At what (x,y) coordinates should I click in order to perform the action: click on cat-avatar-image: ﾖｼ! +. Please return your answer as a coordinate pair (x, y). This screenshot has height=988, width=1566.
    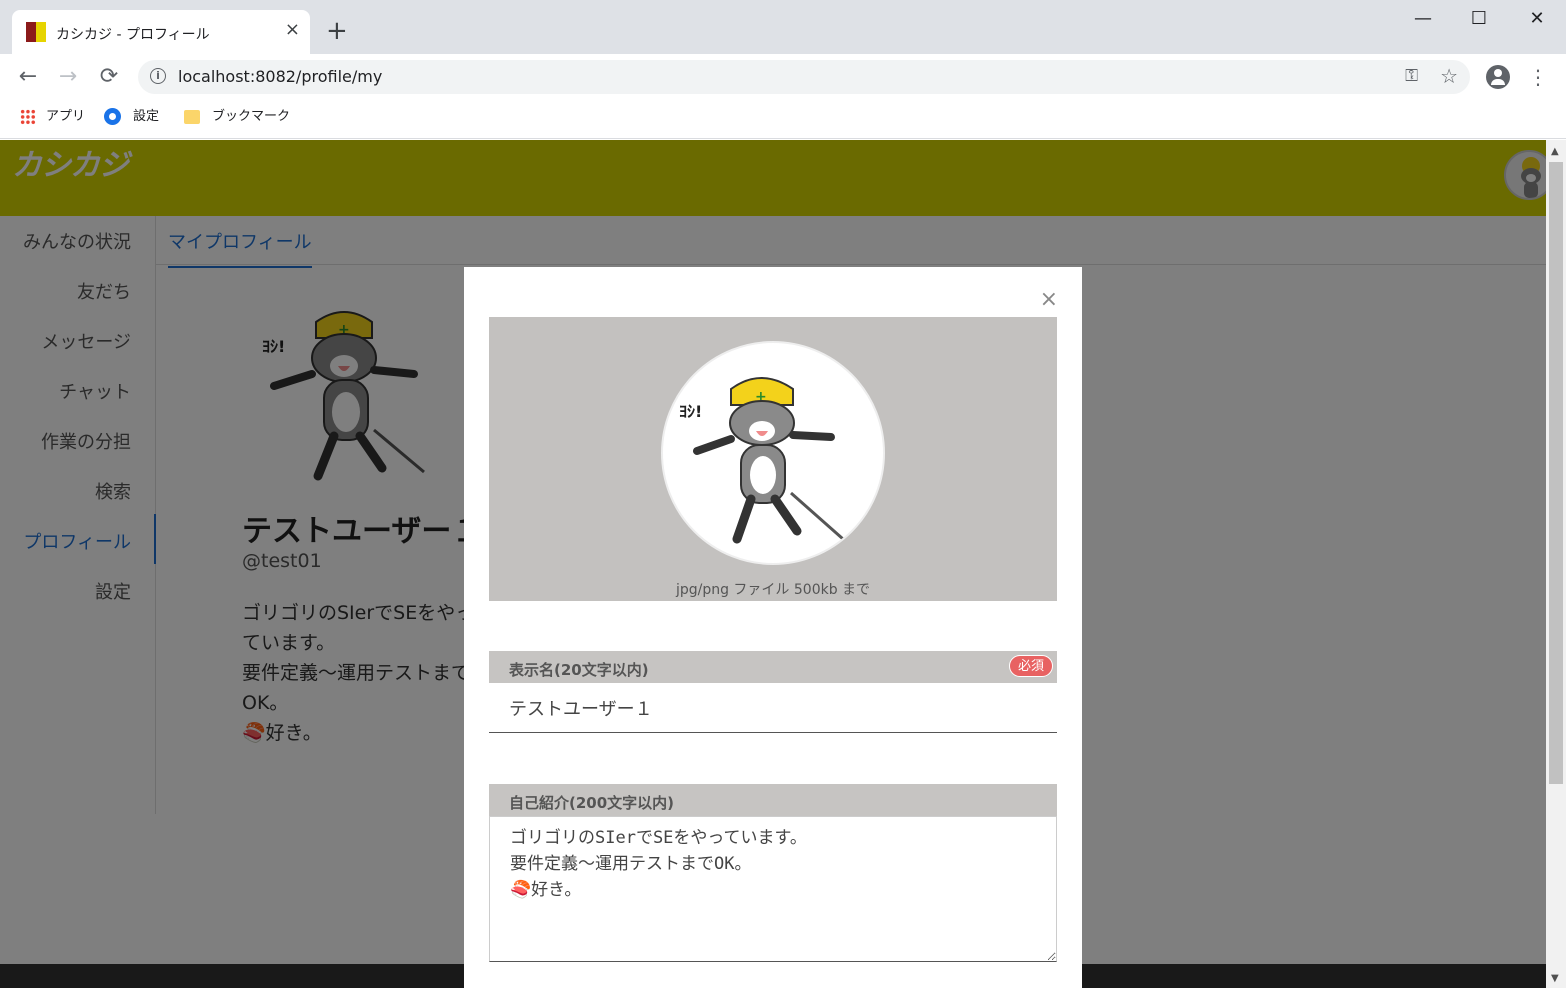
    Looking at the image, I should click on (761, 460).